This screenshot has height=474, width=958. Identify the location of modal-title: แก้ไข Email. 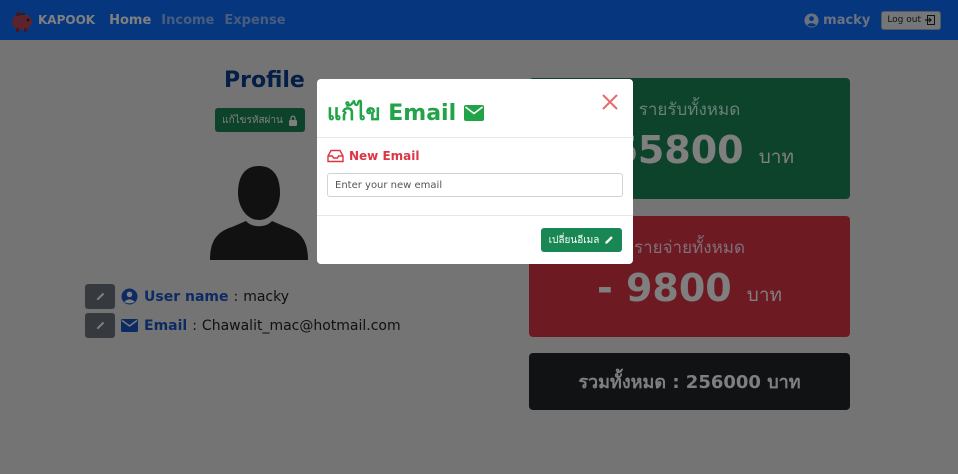
(406, 112).